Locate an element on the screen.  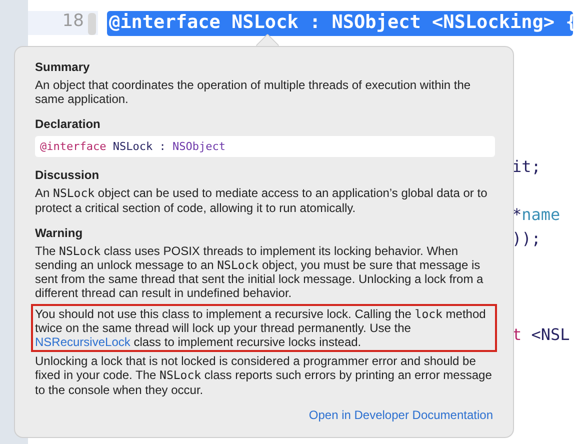
documentation-link: Open in Developer Documentation is located at coordinates (400, 415).